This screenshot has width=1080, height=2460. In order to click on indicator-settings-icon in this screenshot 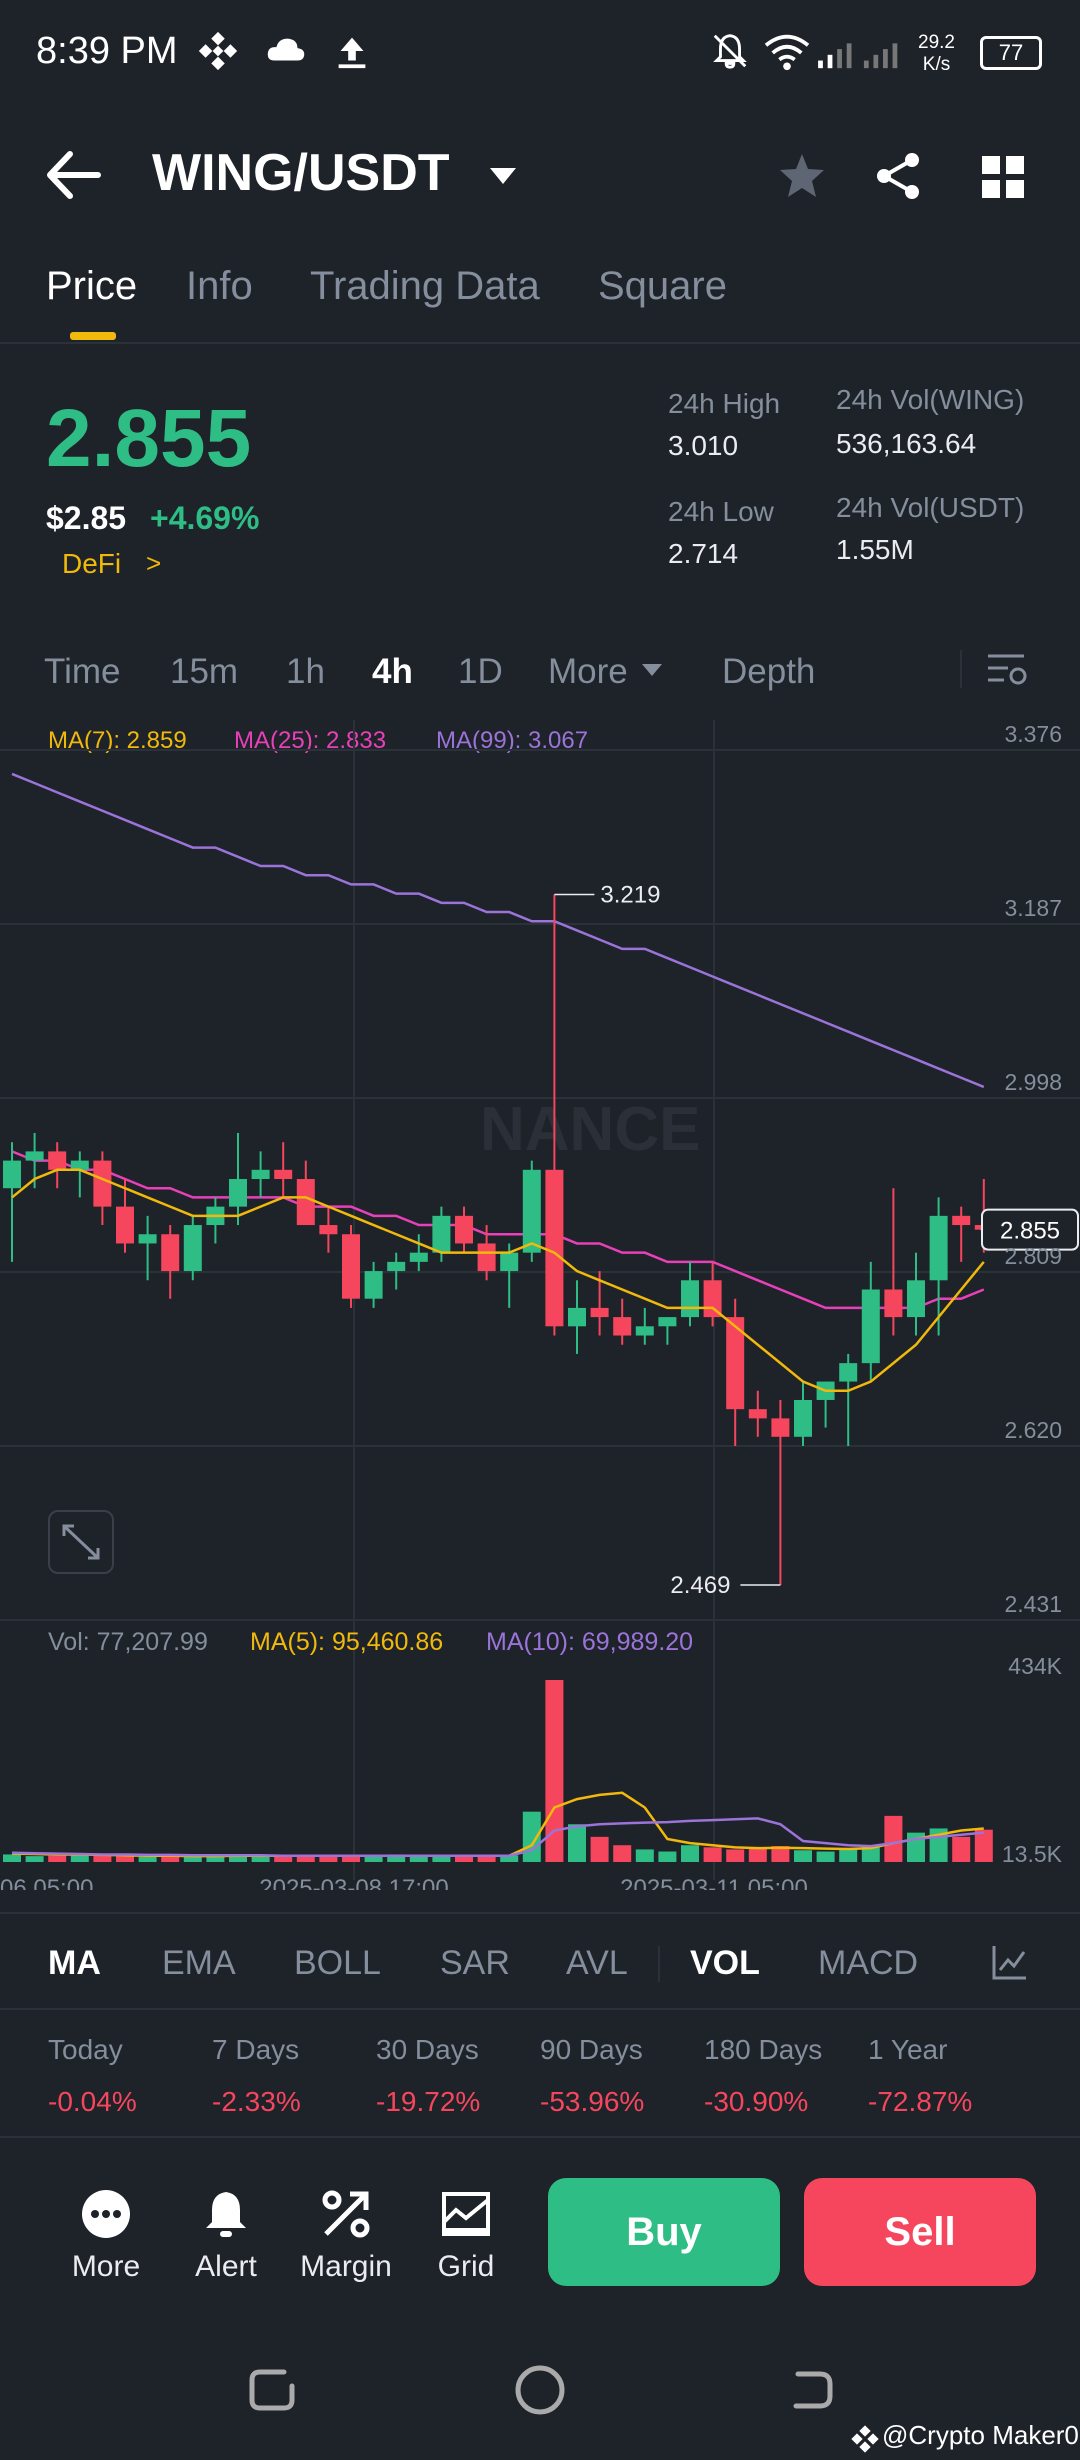, I will do `click(1010, 1962)`.